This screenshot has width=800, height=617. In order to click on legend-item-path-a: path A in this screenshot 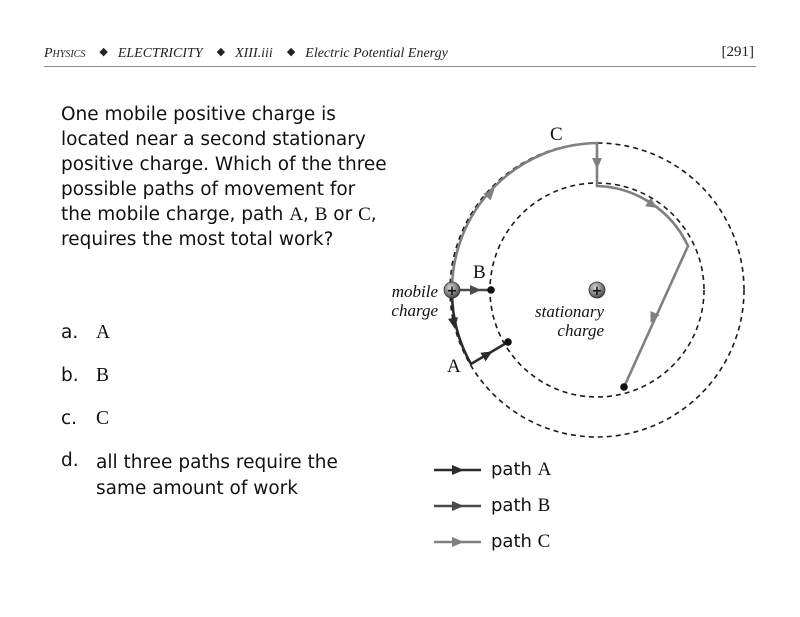, I will do `click(493, 469)`.